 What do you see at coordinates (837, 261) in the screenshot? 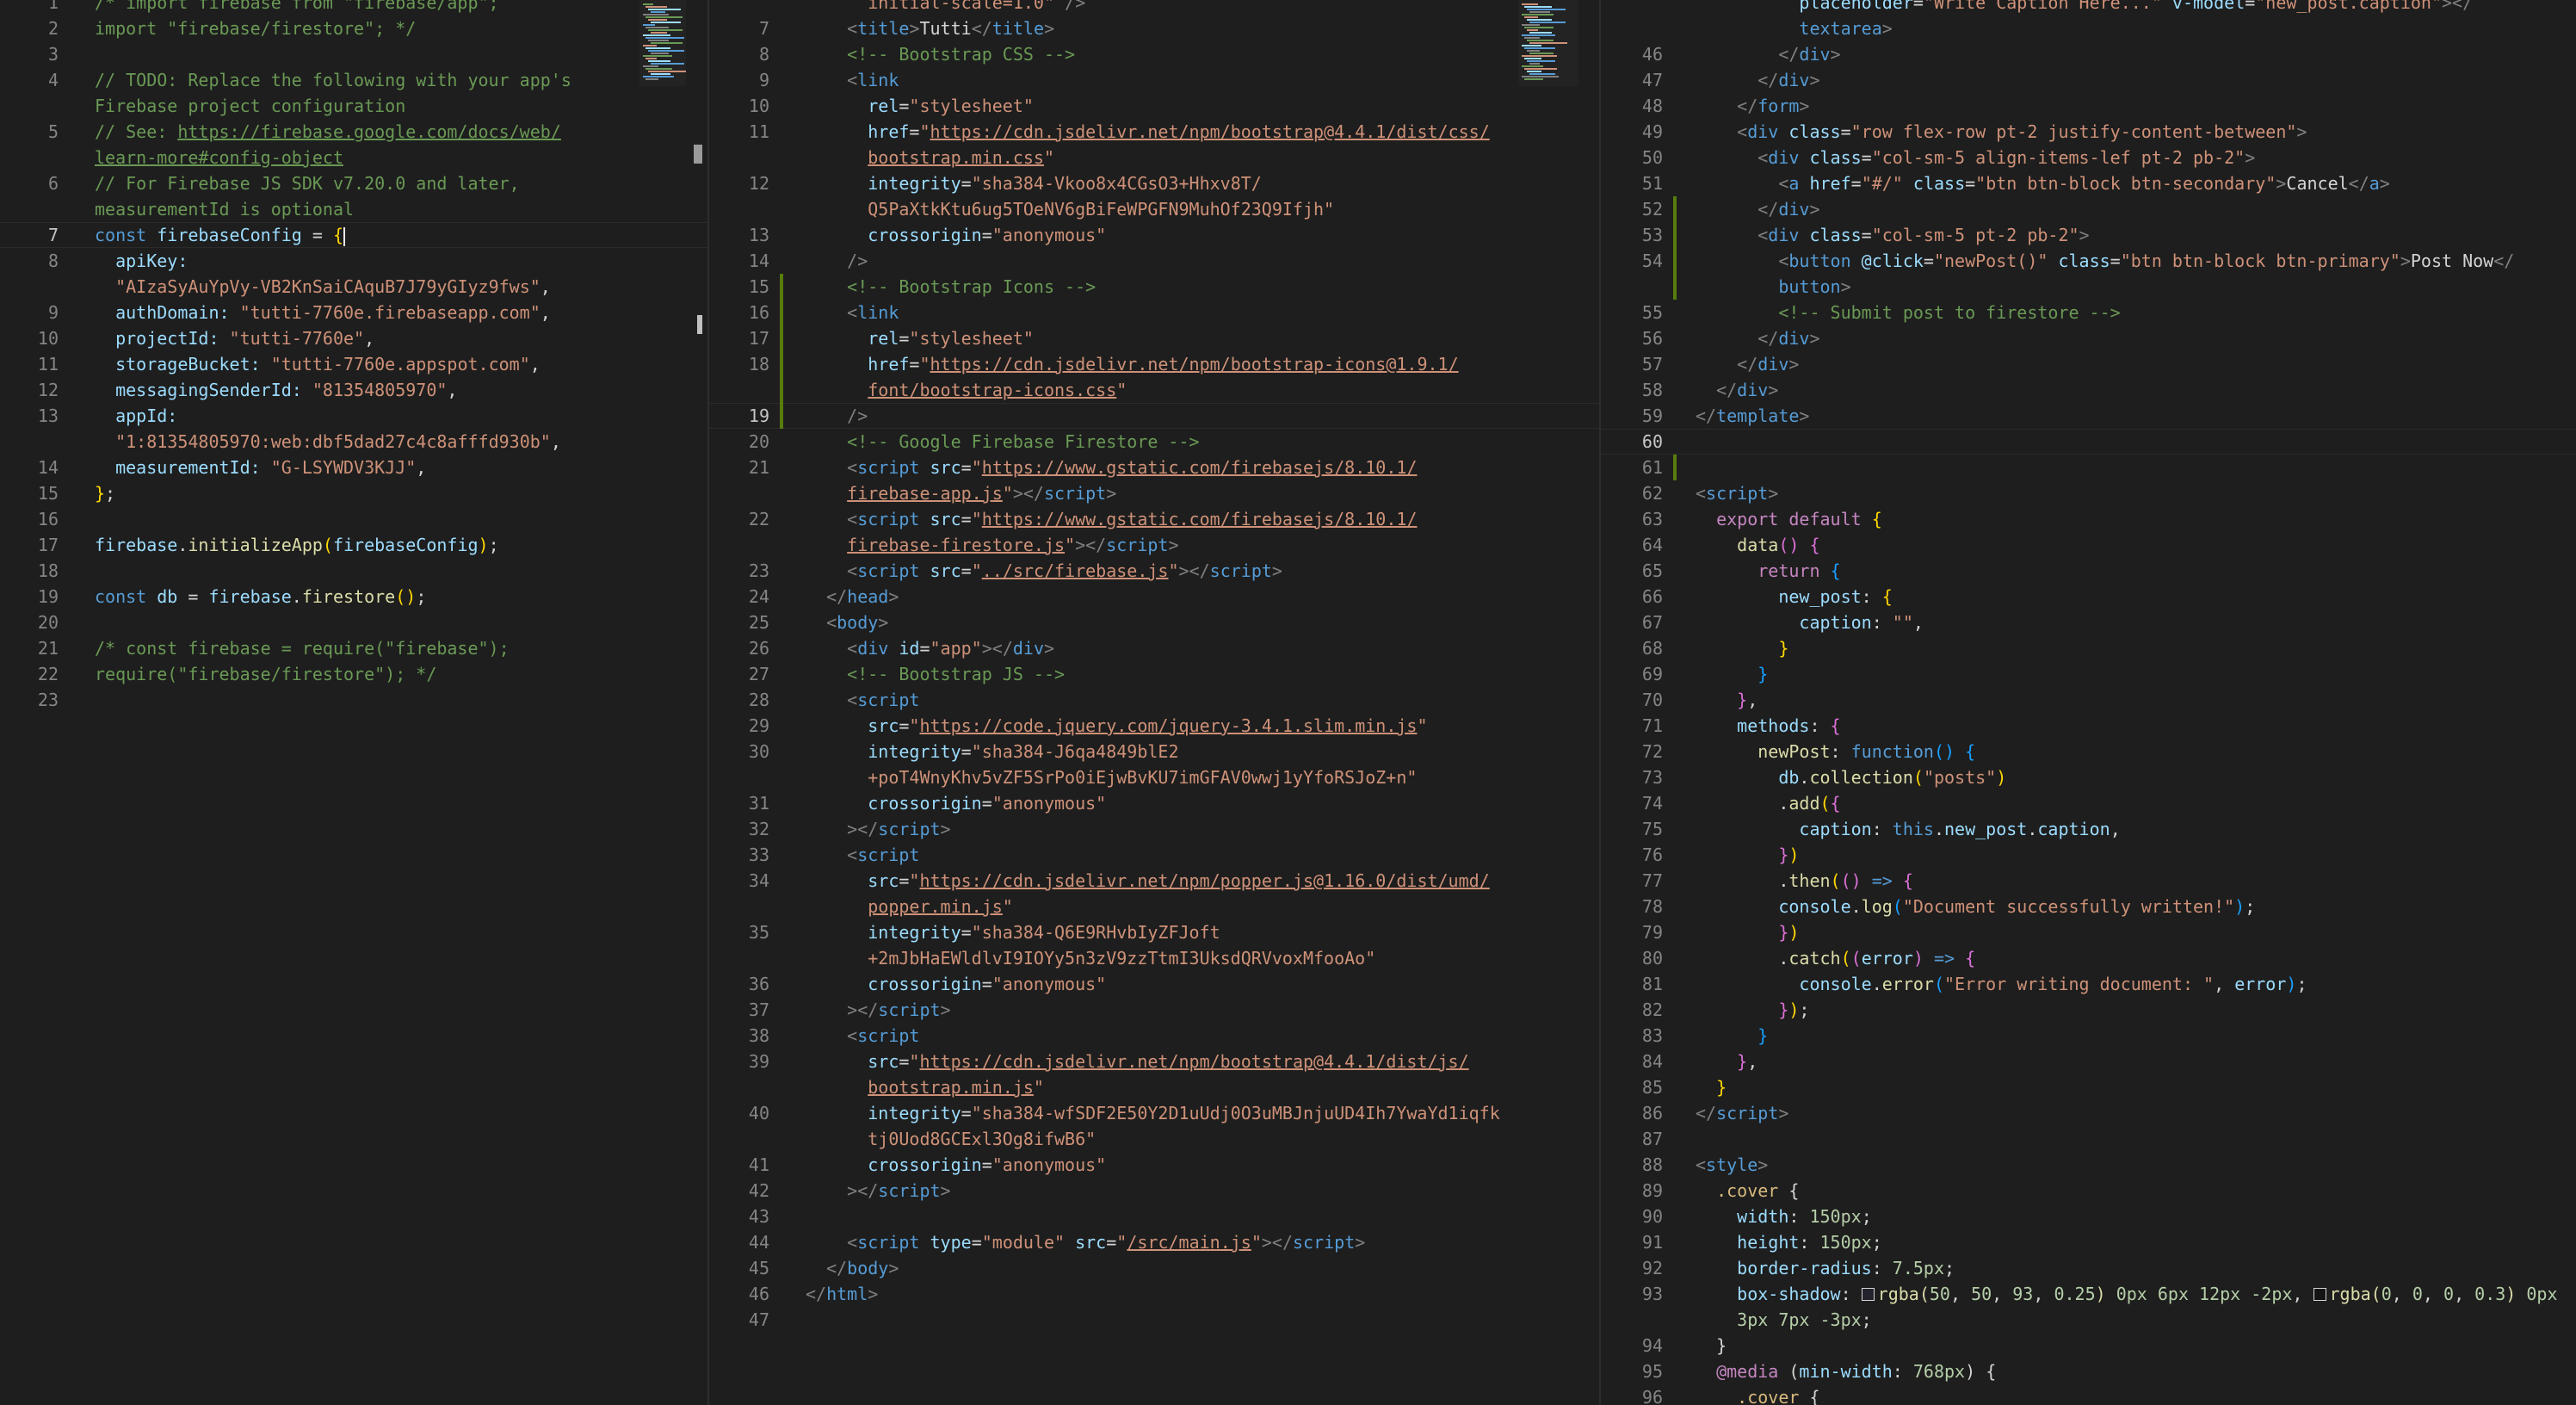
I see `code-text: />` at bounding box center [837, 261].